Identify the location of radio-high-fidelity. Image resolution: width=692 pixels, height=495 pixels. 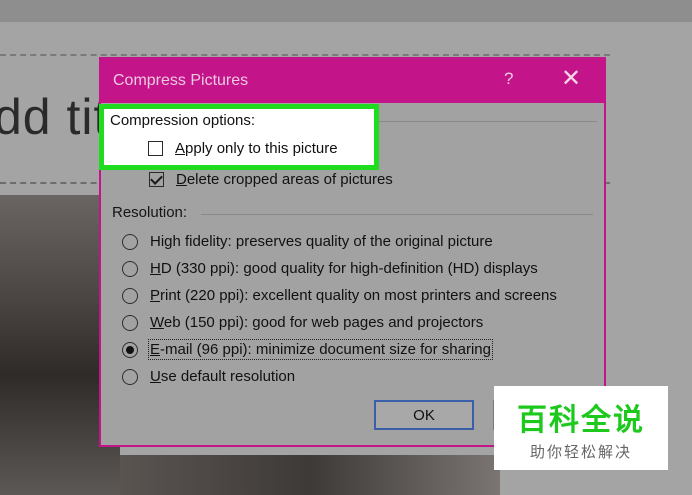
(130, 241).